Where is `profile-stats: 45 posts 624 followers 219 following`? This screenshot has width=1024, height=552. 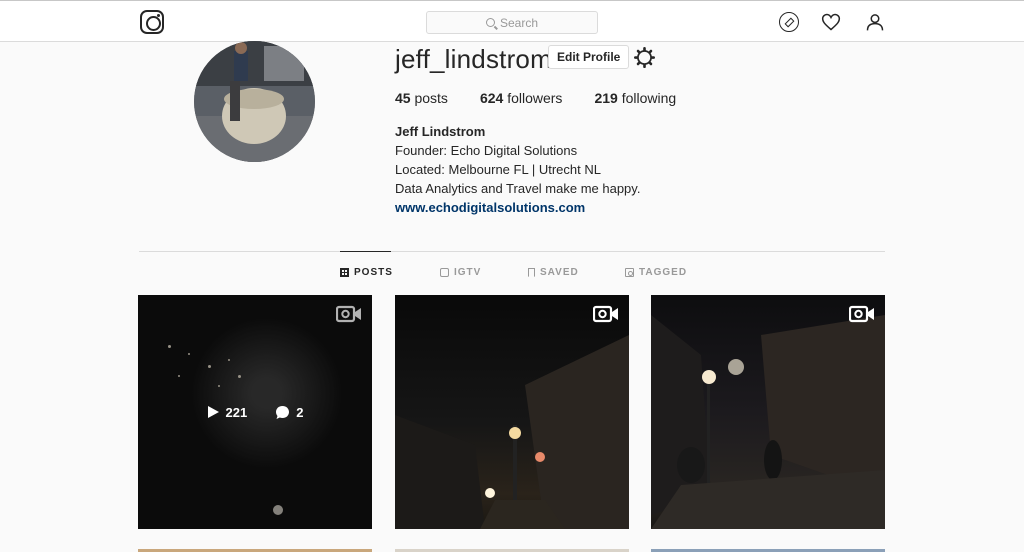
profile-stats: 45 posts 624 followers 219 following is located at coordinates (551, 98).